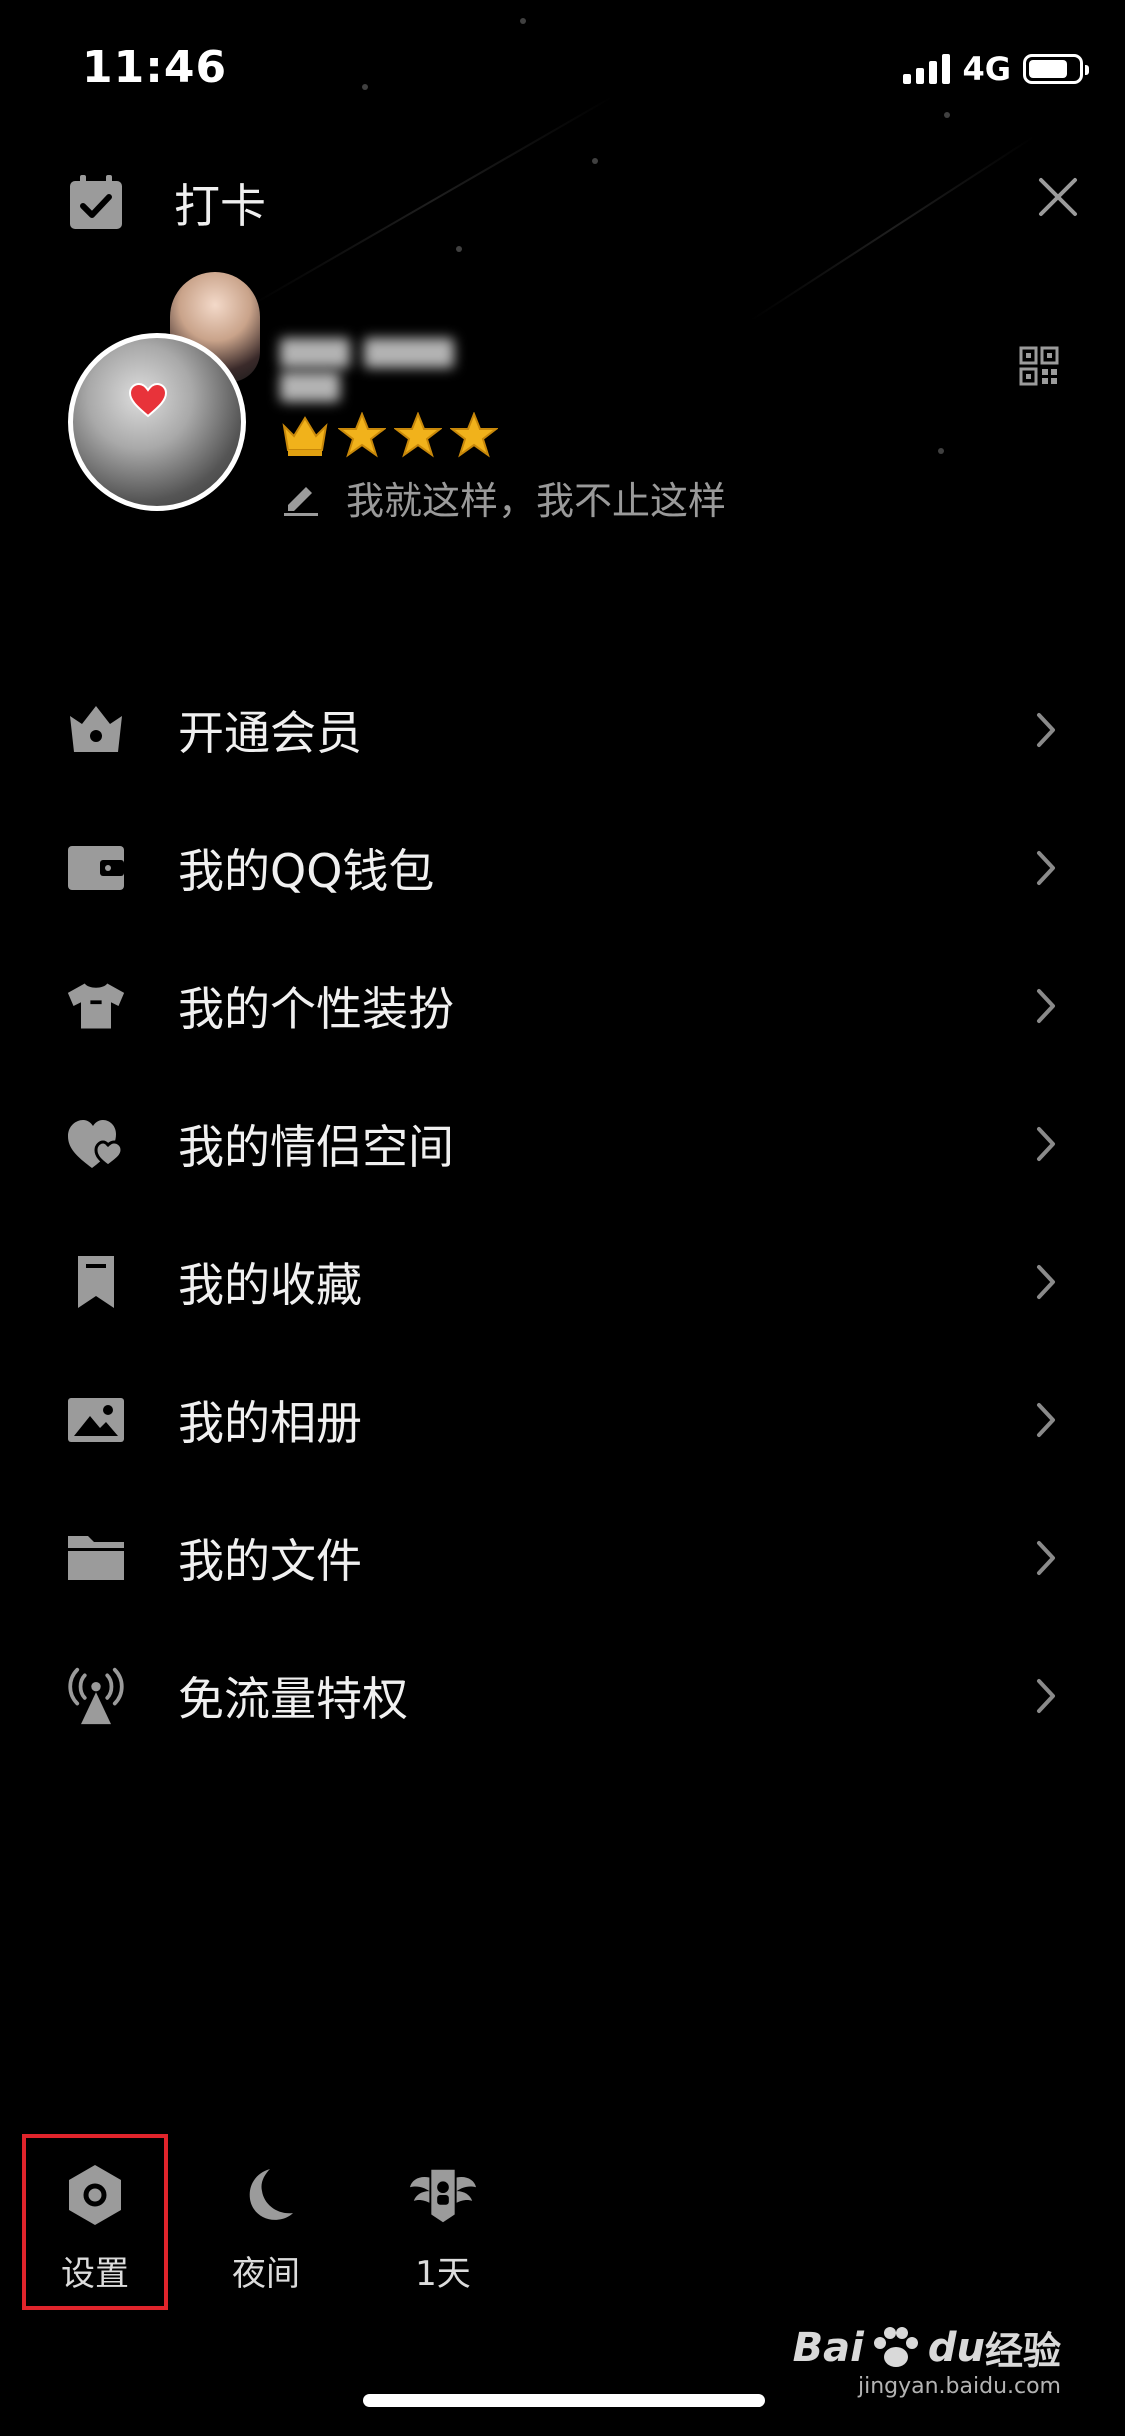 The width and height of the screenshot is (1125, 2436). I want to click on folder-icon, so click(96, 1558).